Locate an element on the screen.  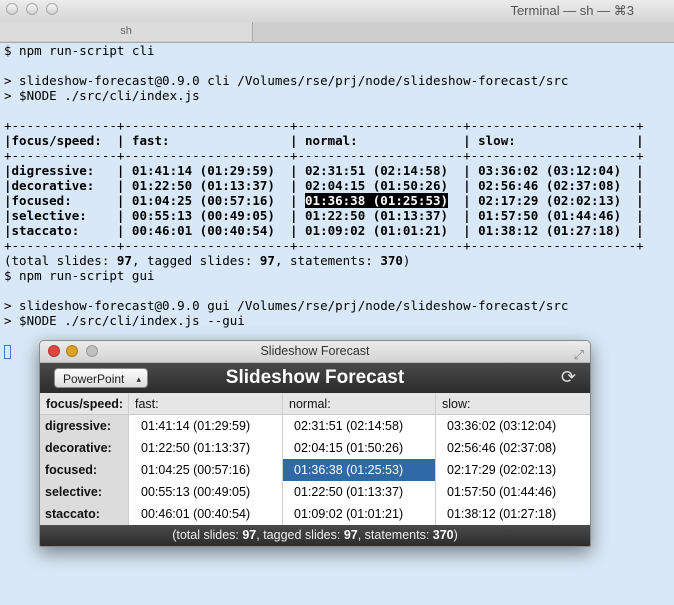
tab-sh: sh is located at coordinates (126, 31).